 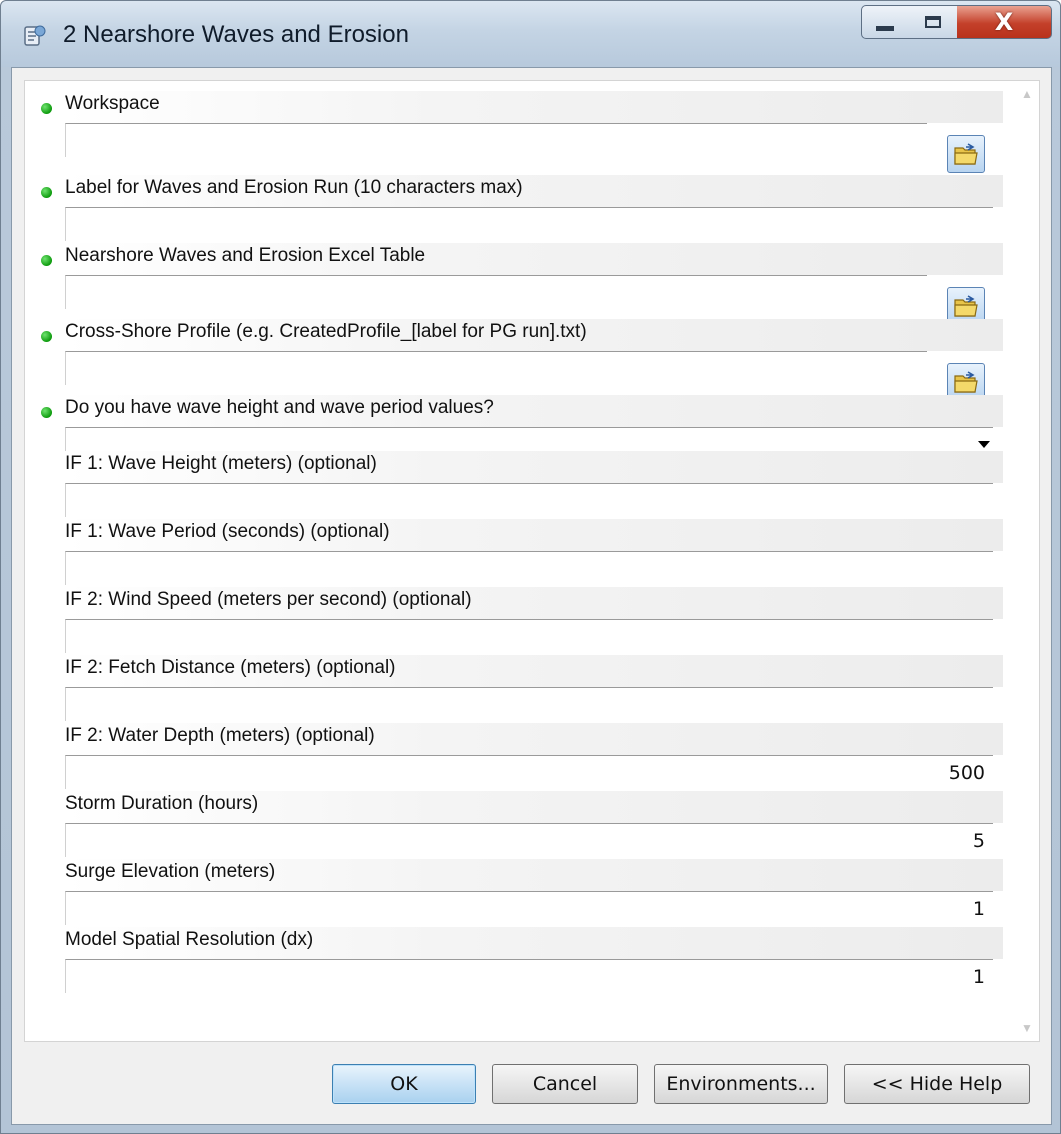 I want to click on browse-button, so click(x=966, y=154).